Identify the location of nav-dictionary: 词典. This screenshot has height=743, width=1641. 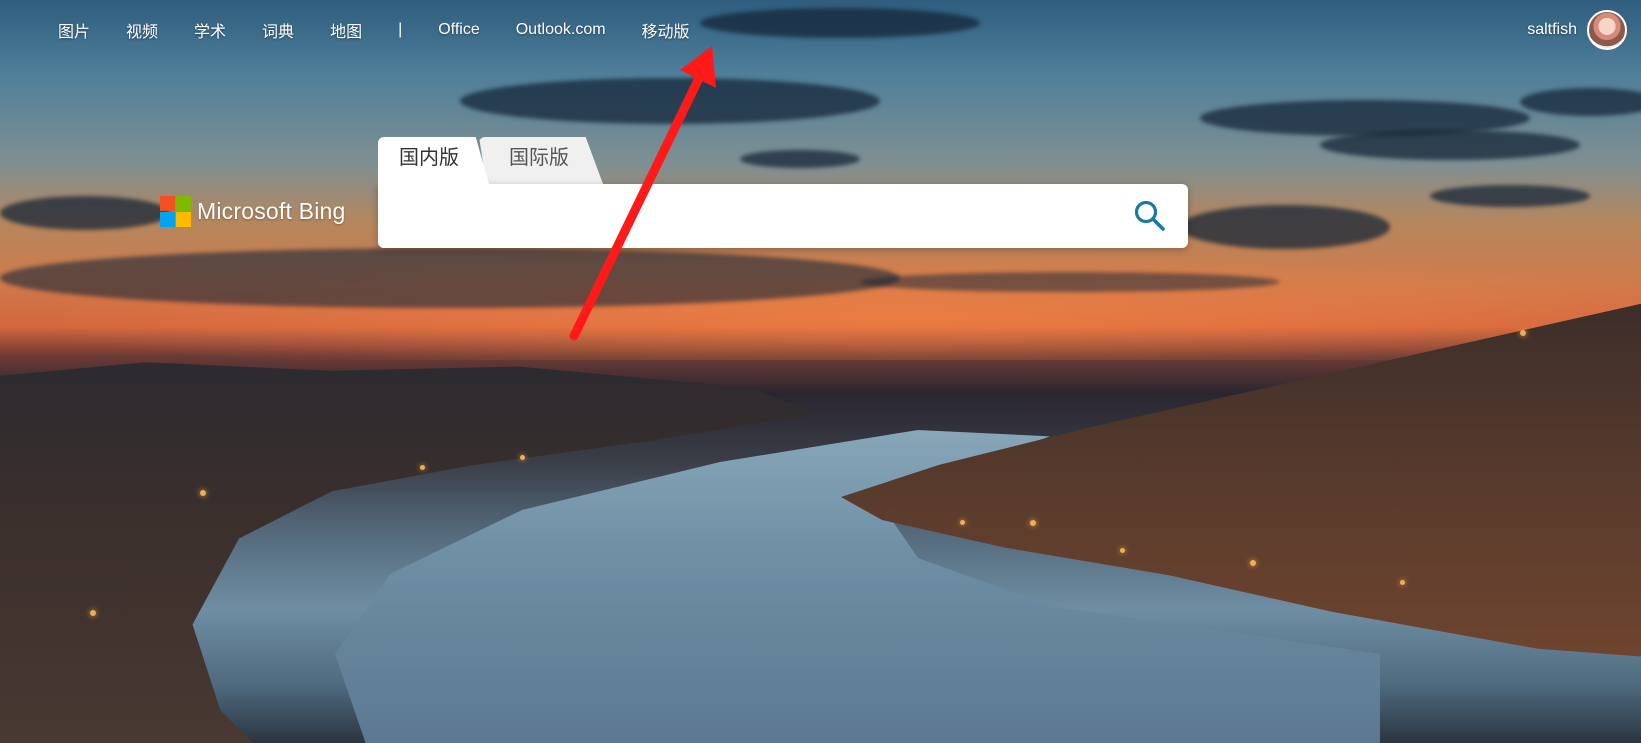
(278, 30).